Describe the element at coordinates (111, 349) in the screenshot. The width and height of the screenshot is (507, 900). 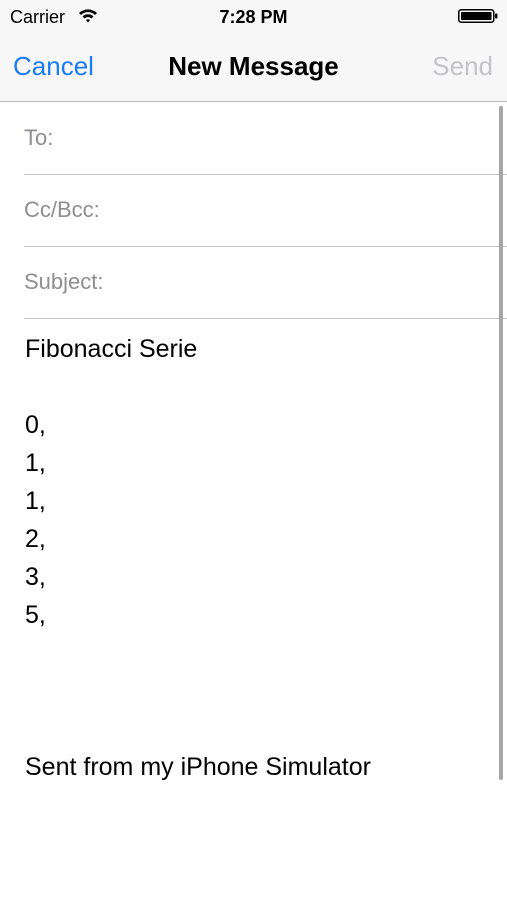
I see `body-line: Fibonacci Serie` at that location.